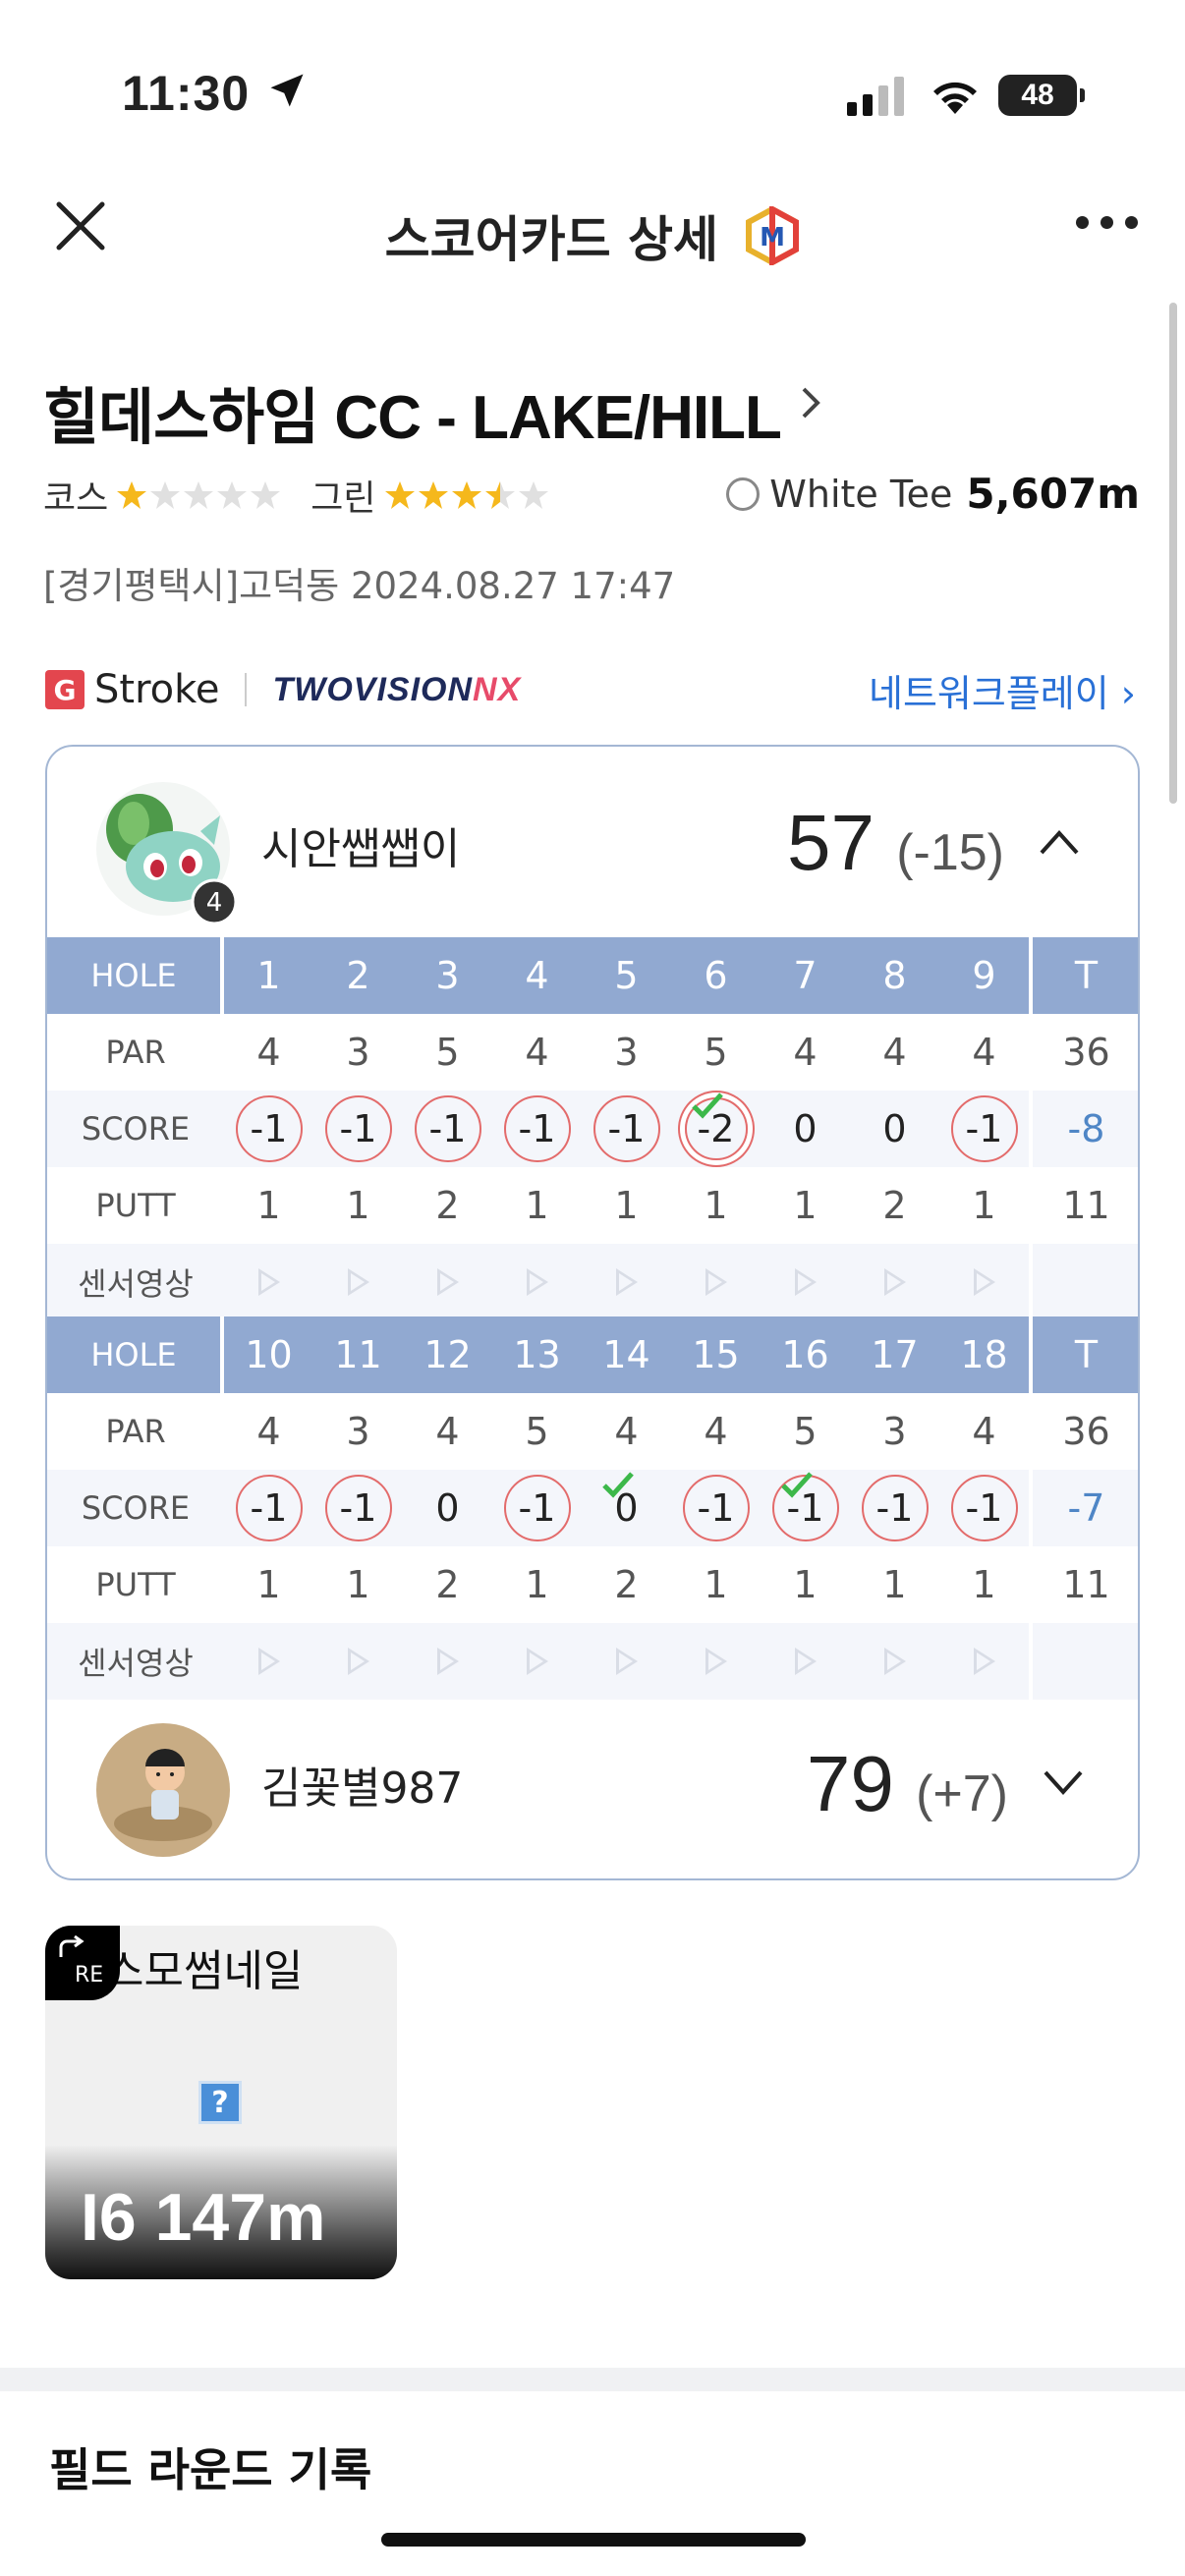 This screenshot has height=2576, width=1185. Describe the element at coordinates (594, 2540) in the screenshot. I see `home-indicator` at that location.